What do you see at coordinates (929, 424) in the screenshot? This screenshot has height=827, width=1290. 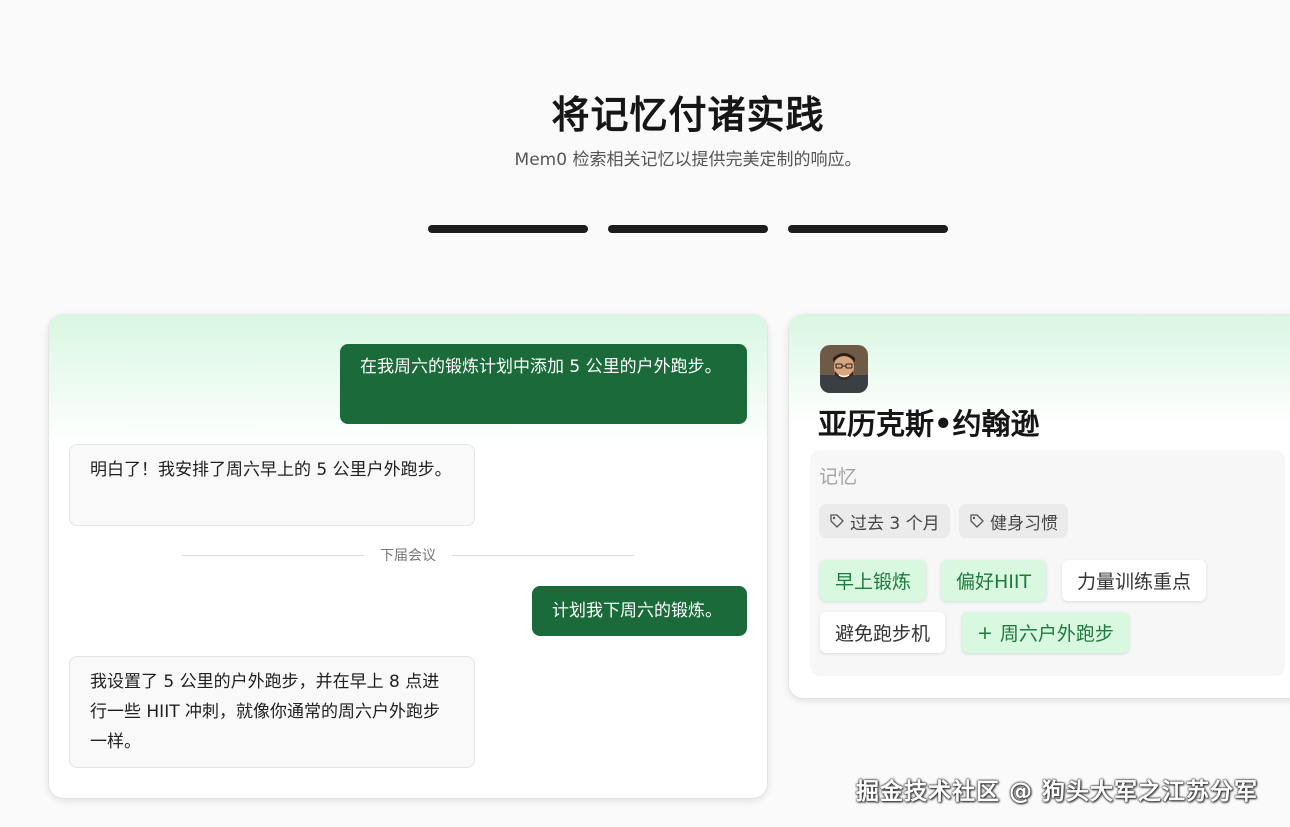 I see `profile-name: 亚历克斯•约翰逊` at bounding box center [929, 424].